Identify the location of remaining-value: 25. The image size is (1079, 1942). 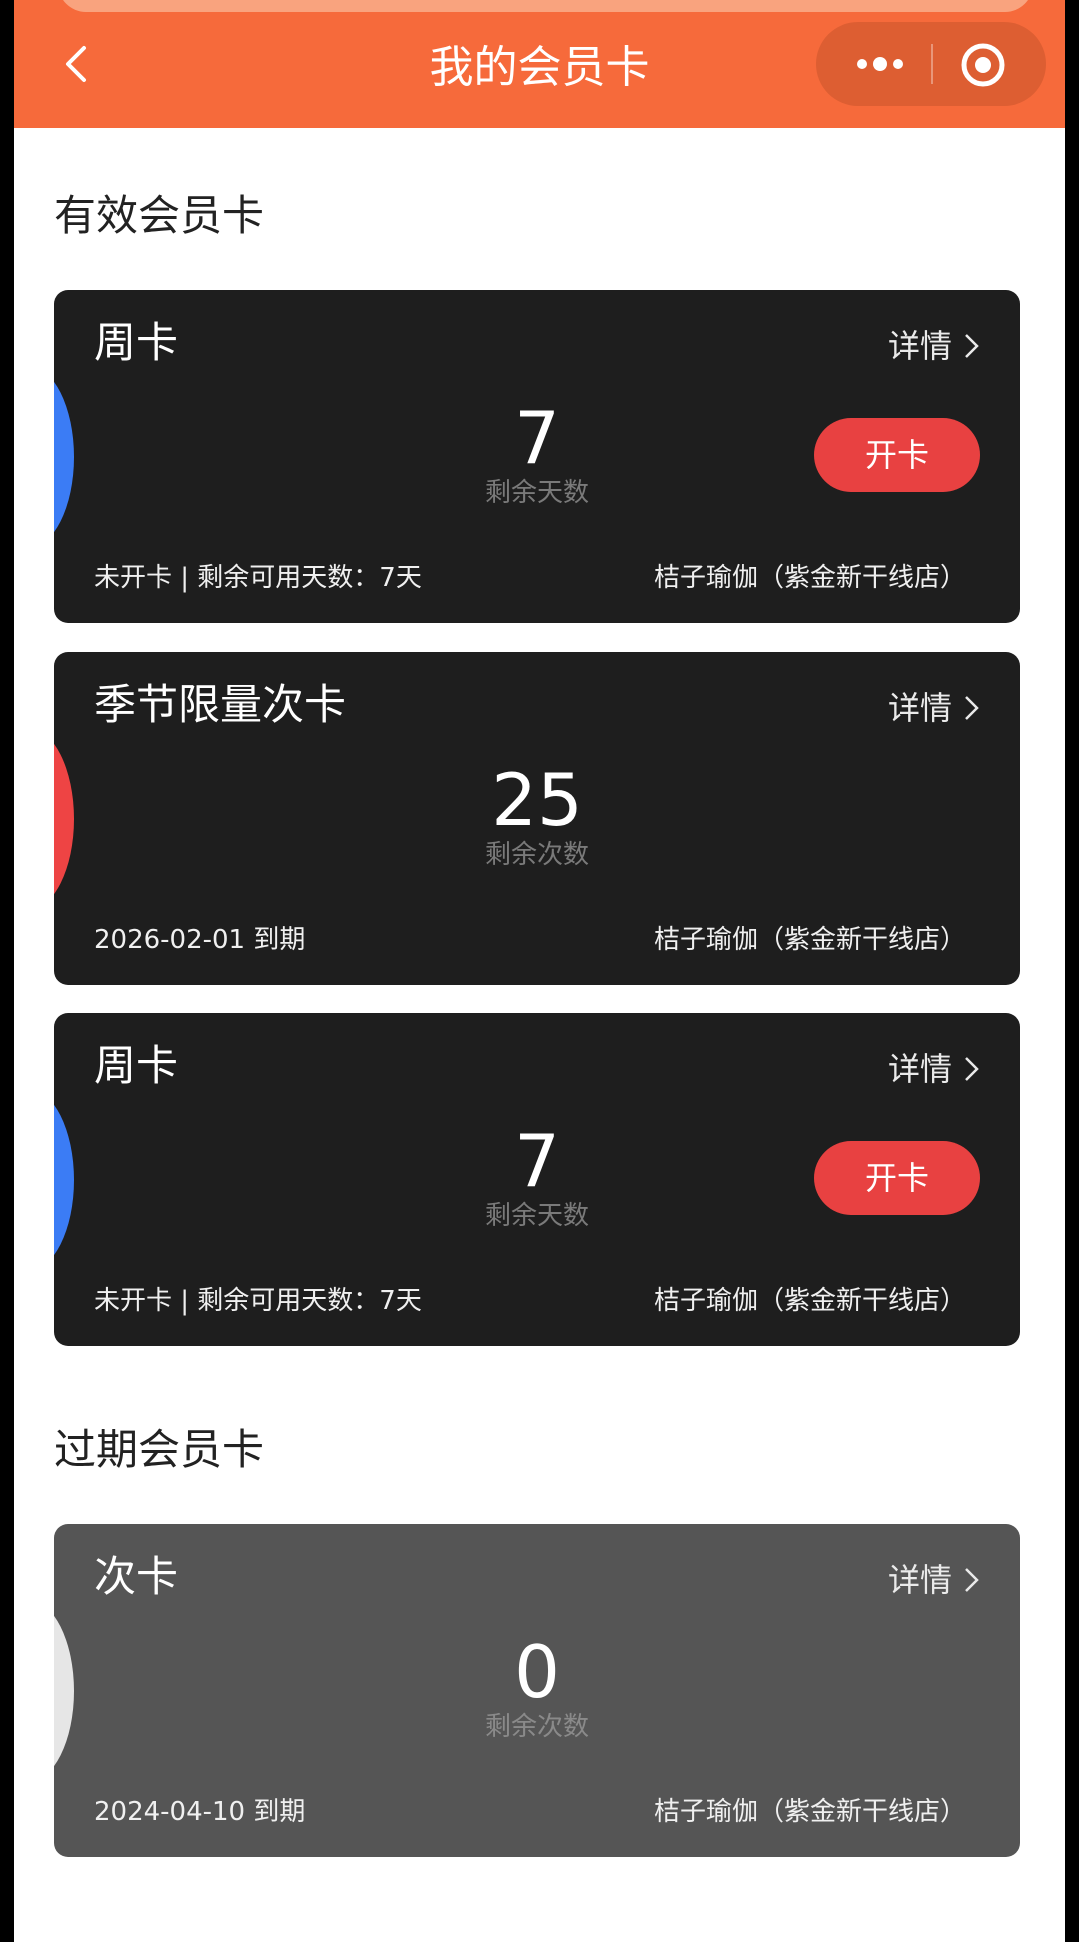
(537, 800).